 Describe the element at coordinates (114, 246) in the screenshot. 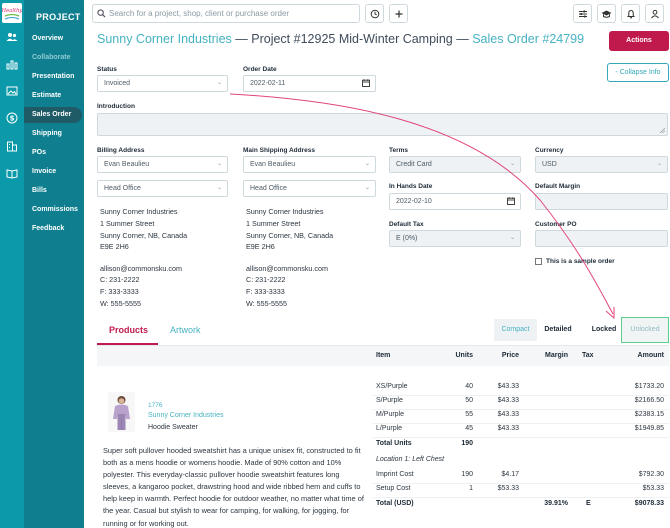

I see `billing-line: E9E 2H6` at that location.